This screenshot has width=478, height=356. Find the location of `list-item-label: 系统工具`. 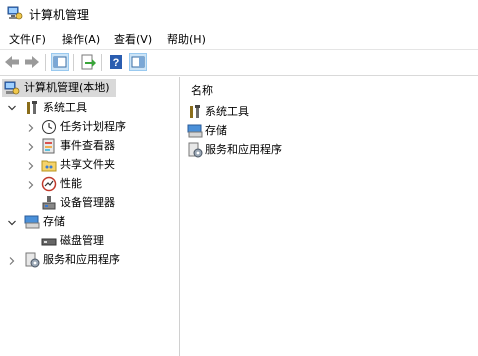

list-item-label: 系统工具 is located at coordinates (227, 111).